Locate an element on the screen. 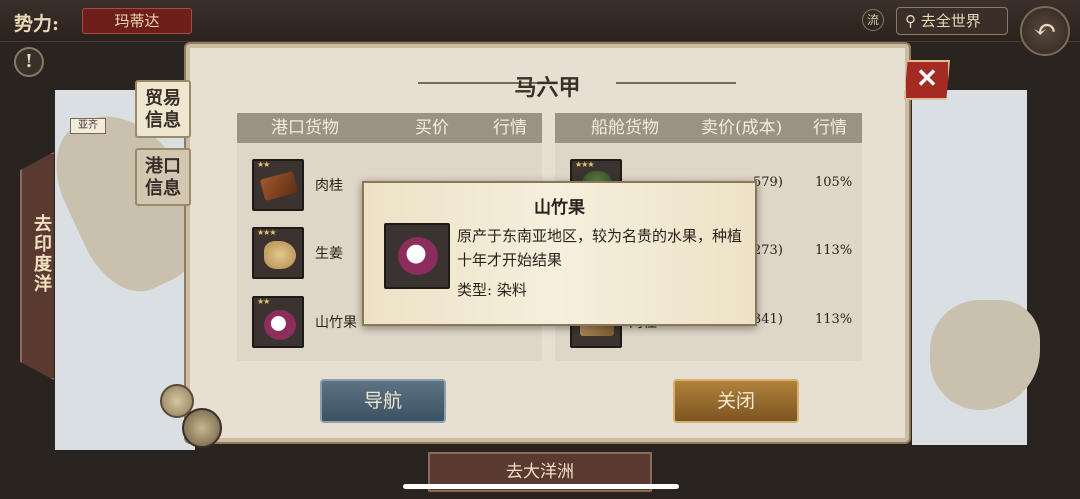 This screenshot has height=499, width=1080. header-port-goods: 港口货物 is located at coordinates (305, 128).